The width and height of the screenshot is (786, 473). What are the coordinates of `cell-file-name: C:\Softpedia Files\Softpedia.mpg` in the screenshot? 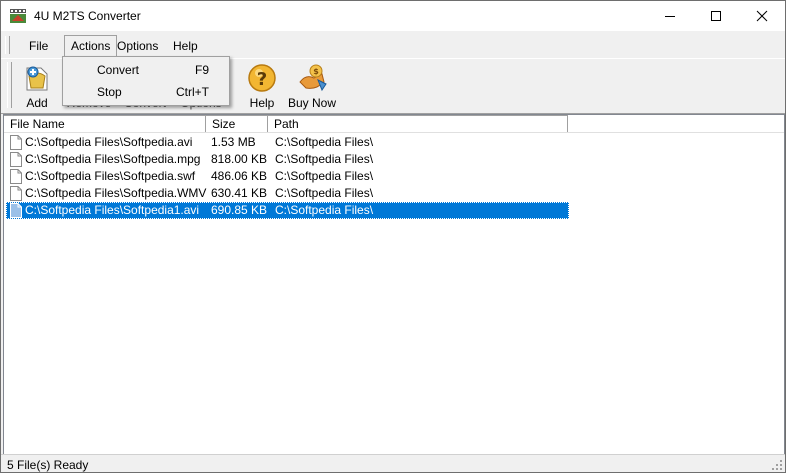 It's located at (113, 159).